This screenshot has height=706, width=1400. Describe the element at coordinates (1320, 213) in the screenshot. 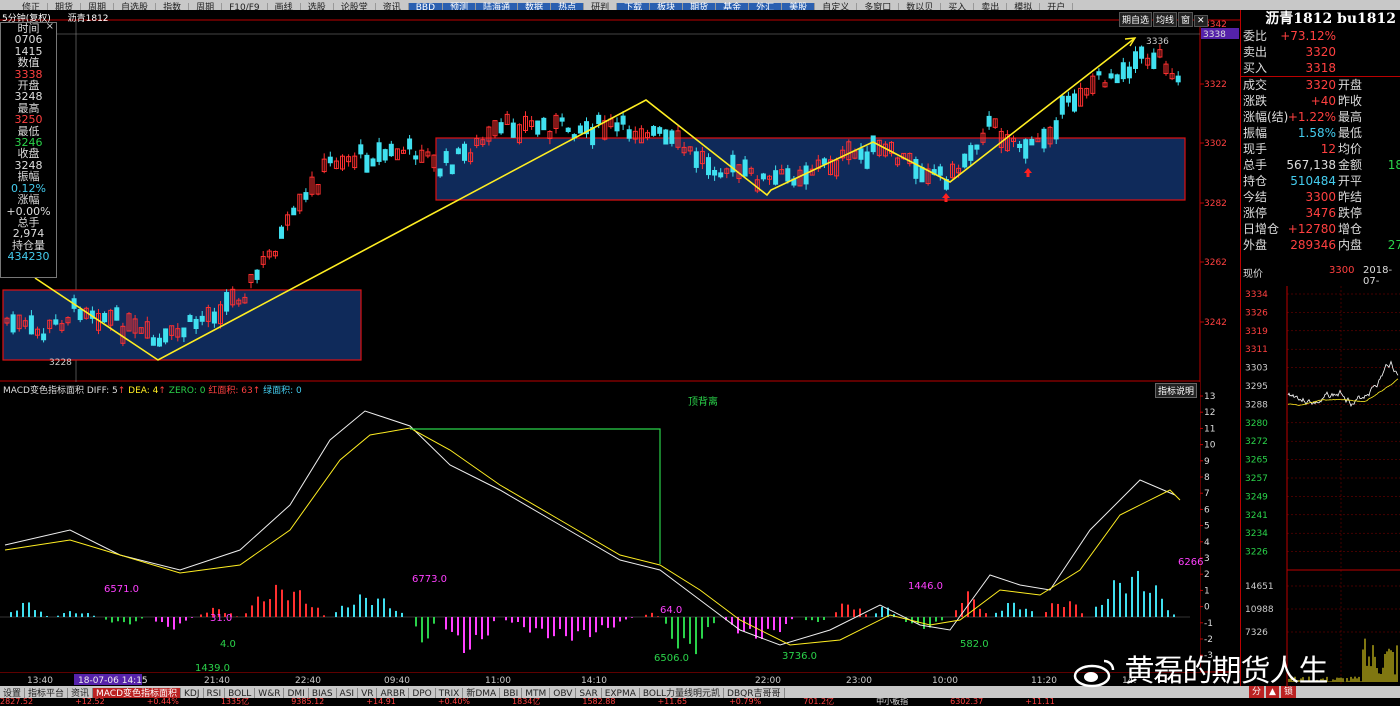

I see `quote-row: 涨停 3476 跌停` at that location.